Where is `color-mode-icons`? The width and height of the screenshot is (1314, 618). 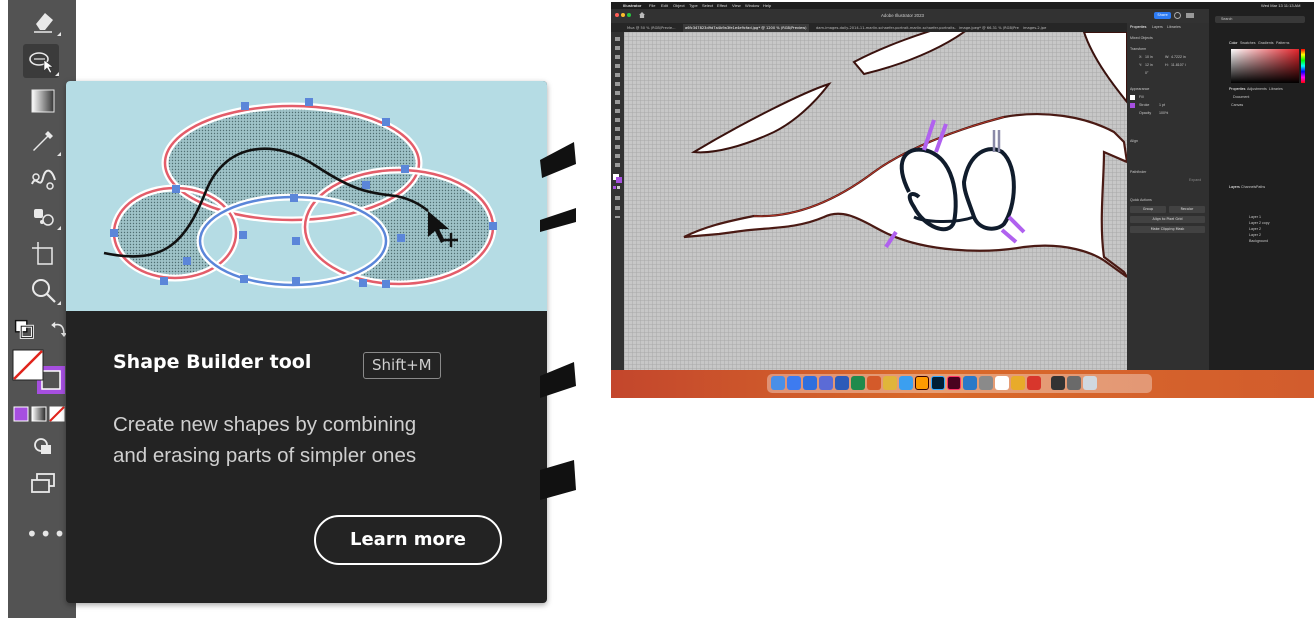 color-mode-icons is located at coordinates (41, 414).